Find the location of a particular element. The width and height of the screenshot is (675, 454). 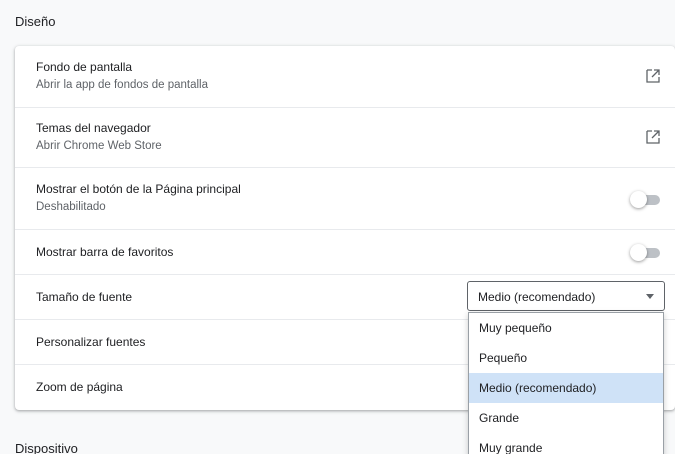

option-label: Muy pequeño is located at coordinates (515, 328).